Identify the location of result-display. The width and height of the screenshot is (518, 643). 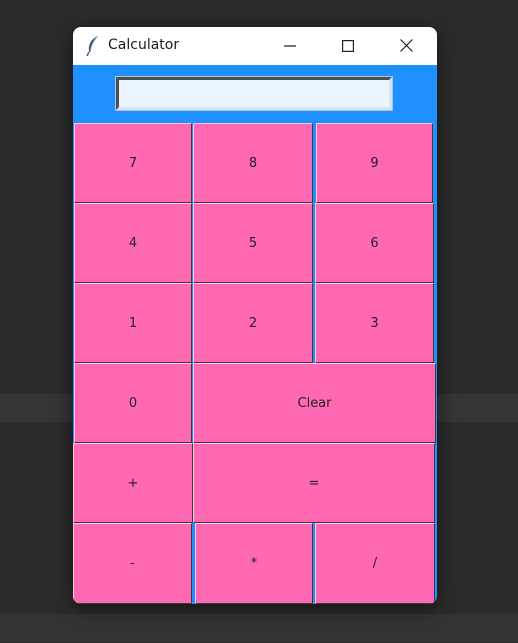
(254, 93).